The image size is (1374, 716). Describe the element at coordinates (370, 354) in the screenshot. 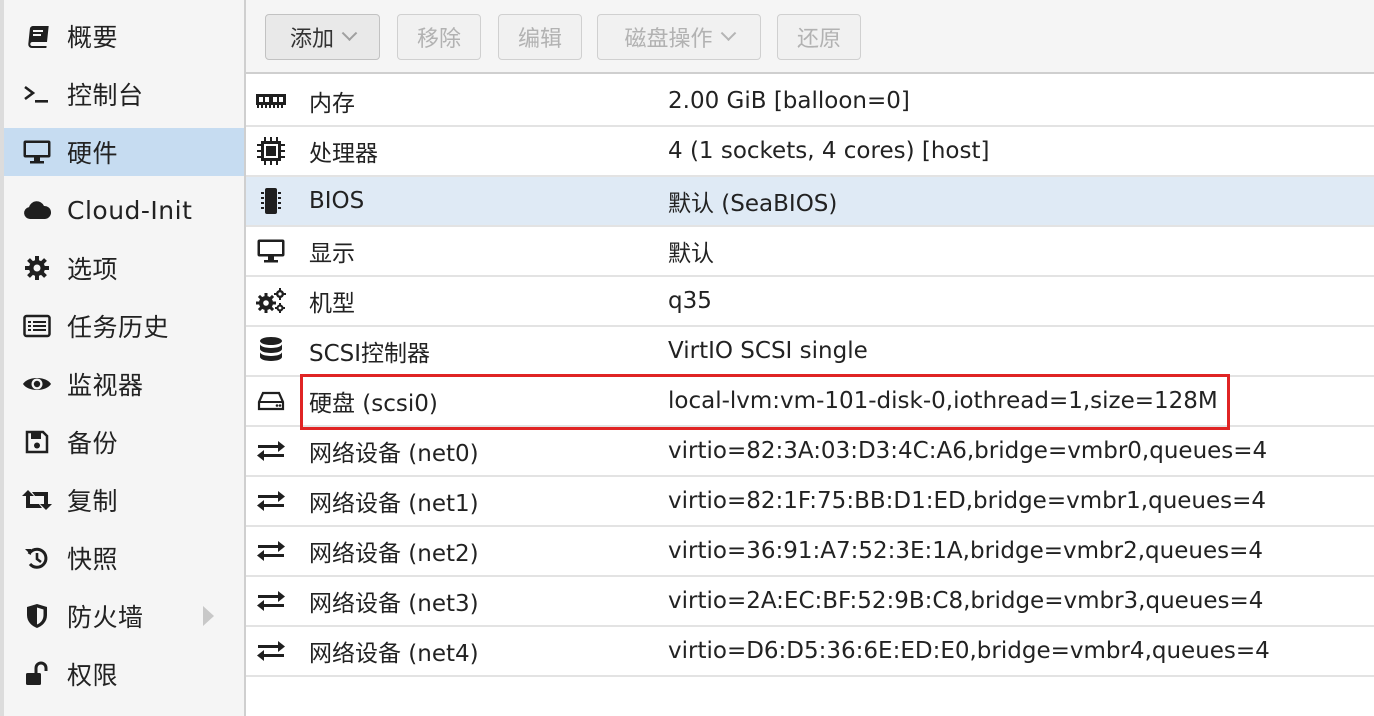

I see `row-name: SCSI控制器` at that location.